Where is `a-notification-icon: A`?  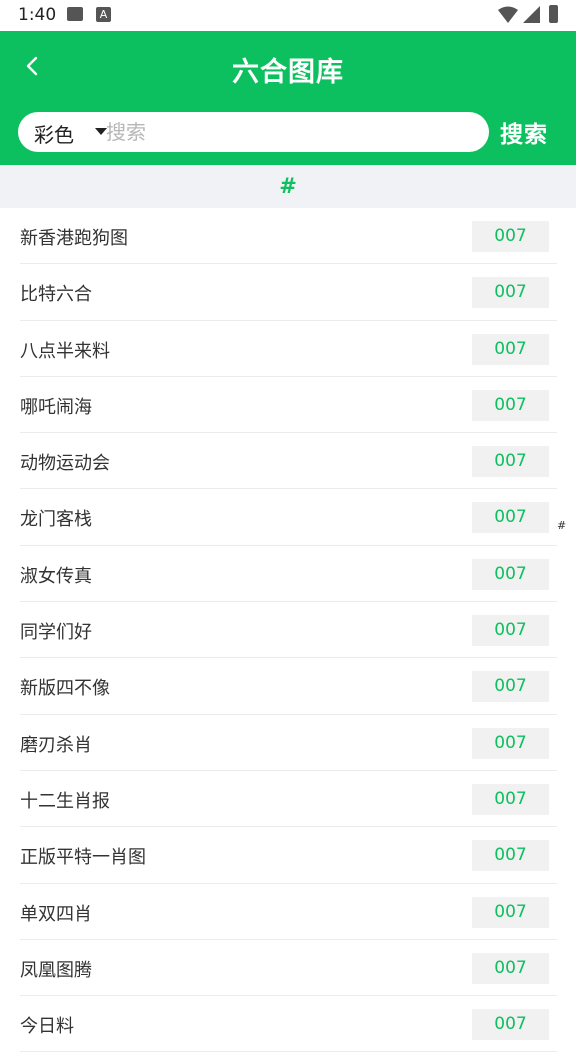
a-notification-icon: A is located at coordinates (103, 14).